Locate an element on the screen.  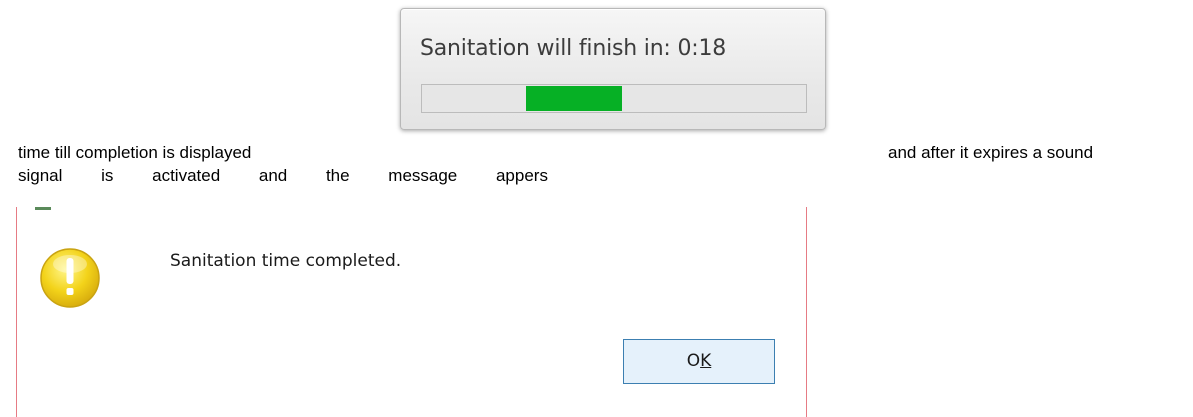
progress-bar-indicator is located at coordinates (573, 98).